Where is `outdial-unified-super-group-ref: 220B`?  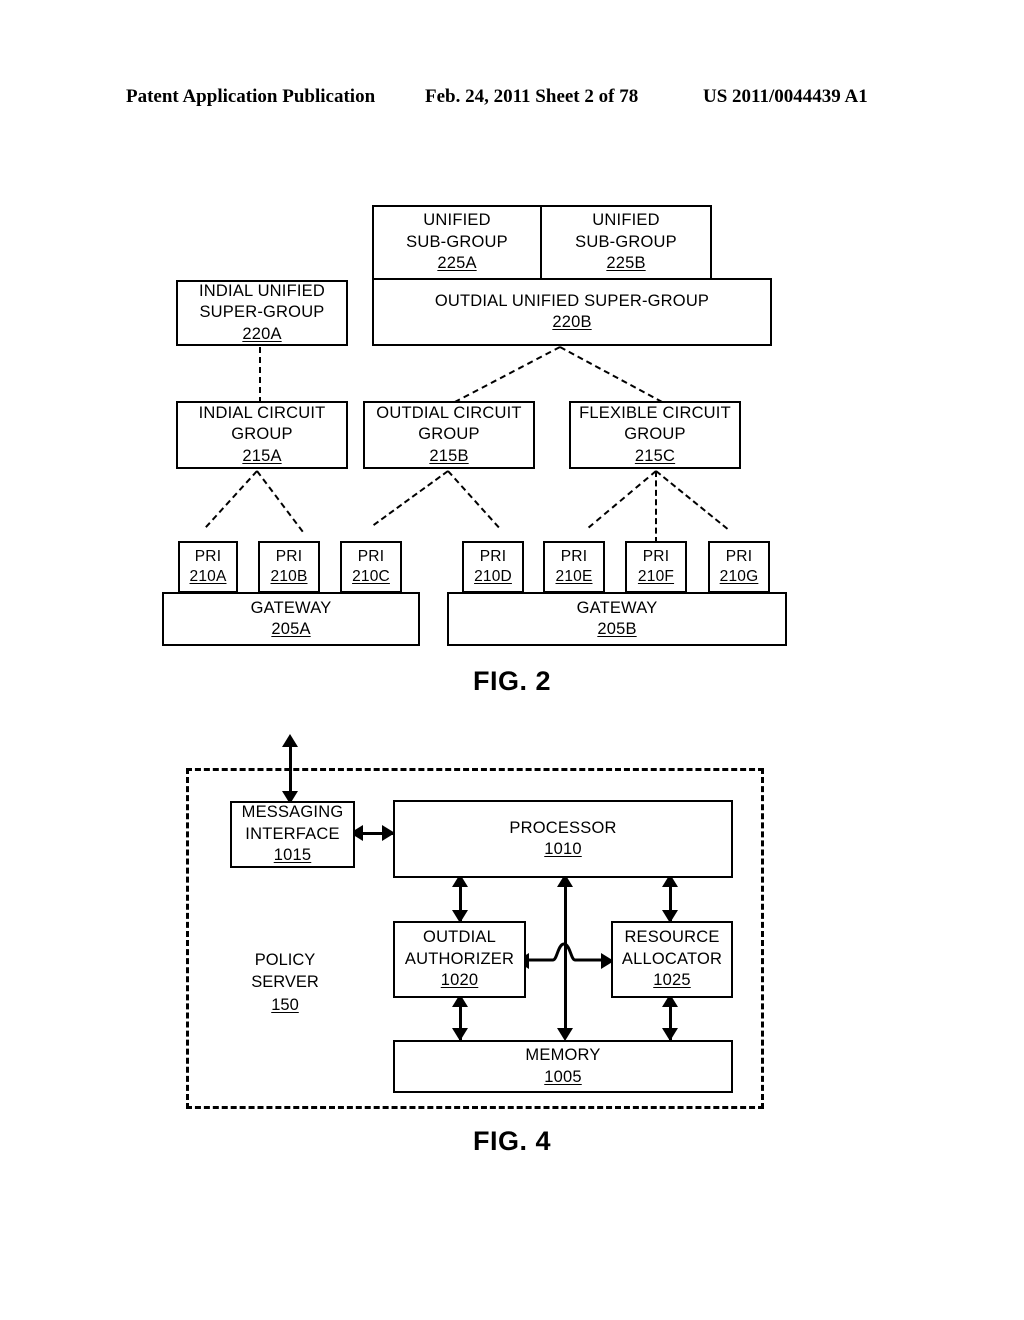 outdial-unified-super-group-ref: 220B is located at coordinates (572, 322).